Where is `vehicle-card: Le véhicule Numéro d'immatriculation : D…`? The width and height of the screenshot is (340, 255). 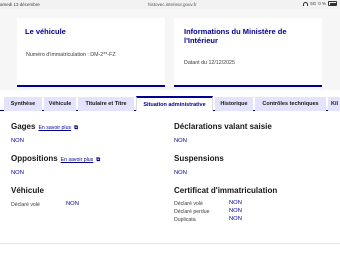
vehicle-card: Le véhicule Numéro d'immatriculation : D… is located at coordinates (91, 52).